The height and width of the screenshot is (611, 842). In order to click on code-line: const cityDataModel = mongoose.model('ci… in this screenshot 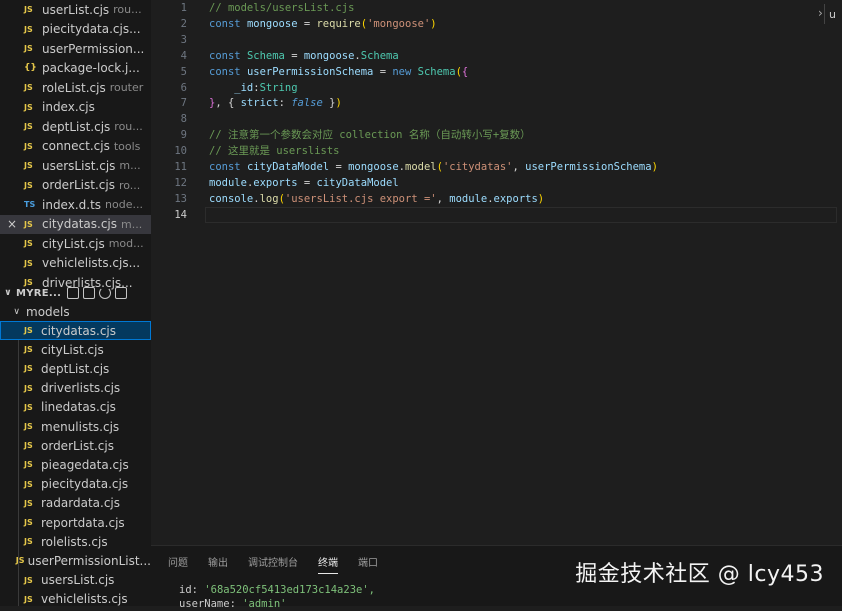, I will do `click(433, 167)`.